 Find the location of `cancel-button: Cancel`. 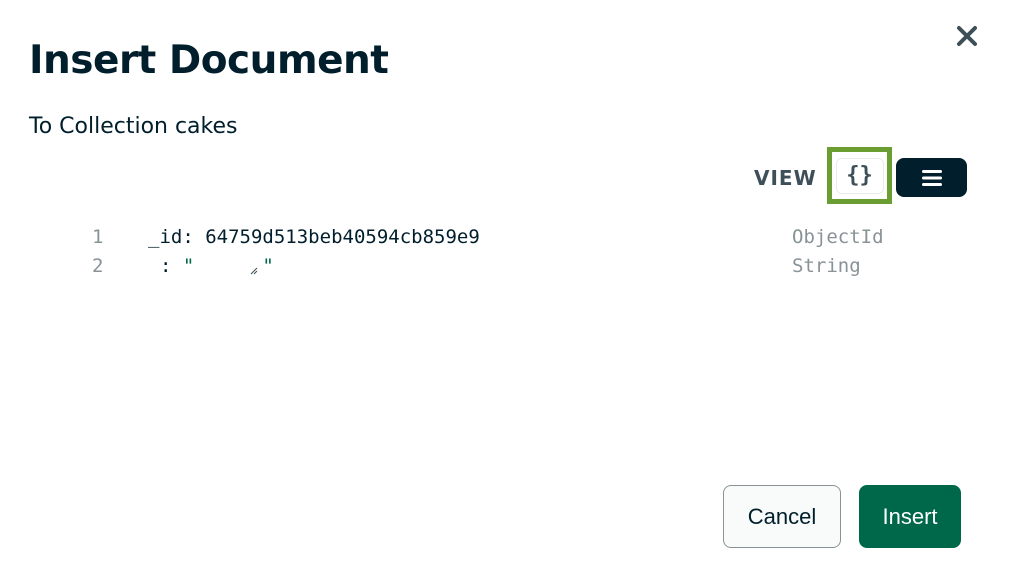

cancel-button: Cancel is located at coordinates (782, 516).